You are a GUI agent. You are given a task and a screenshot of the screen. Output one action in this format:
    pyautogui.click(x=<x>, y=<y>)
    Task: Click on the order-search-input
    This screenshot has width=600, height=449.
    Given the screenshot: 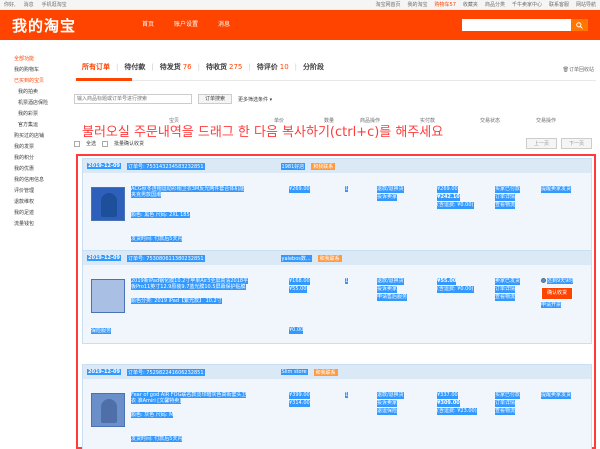 What is the action you would take?
    pyautogui.click(x=133, y=99)
    